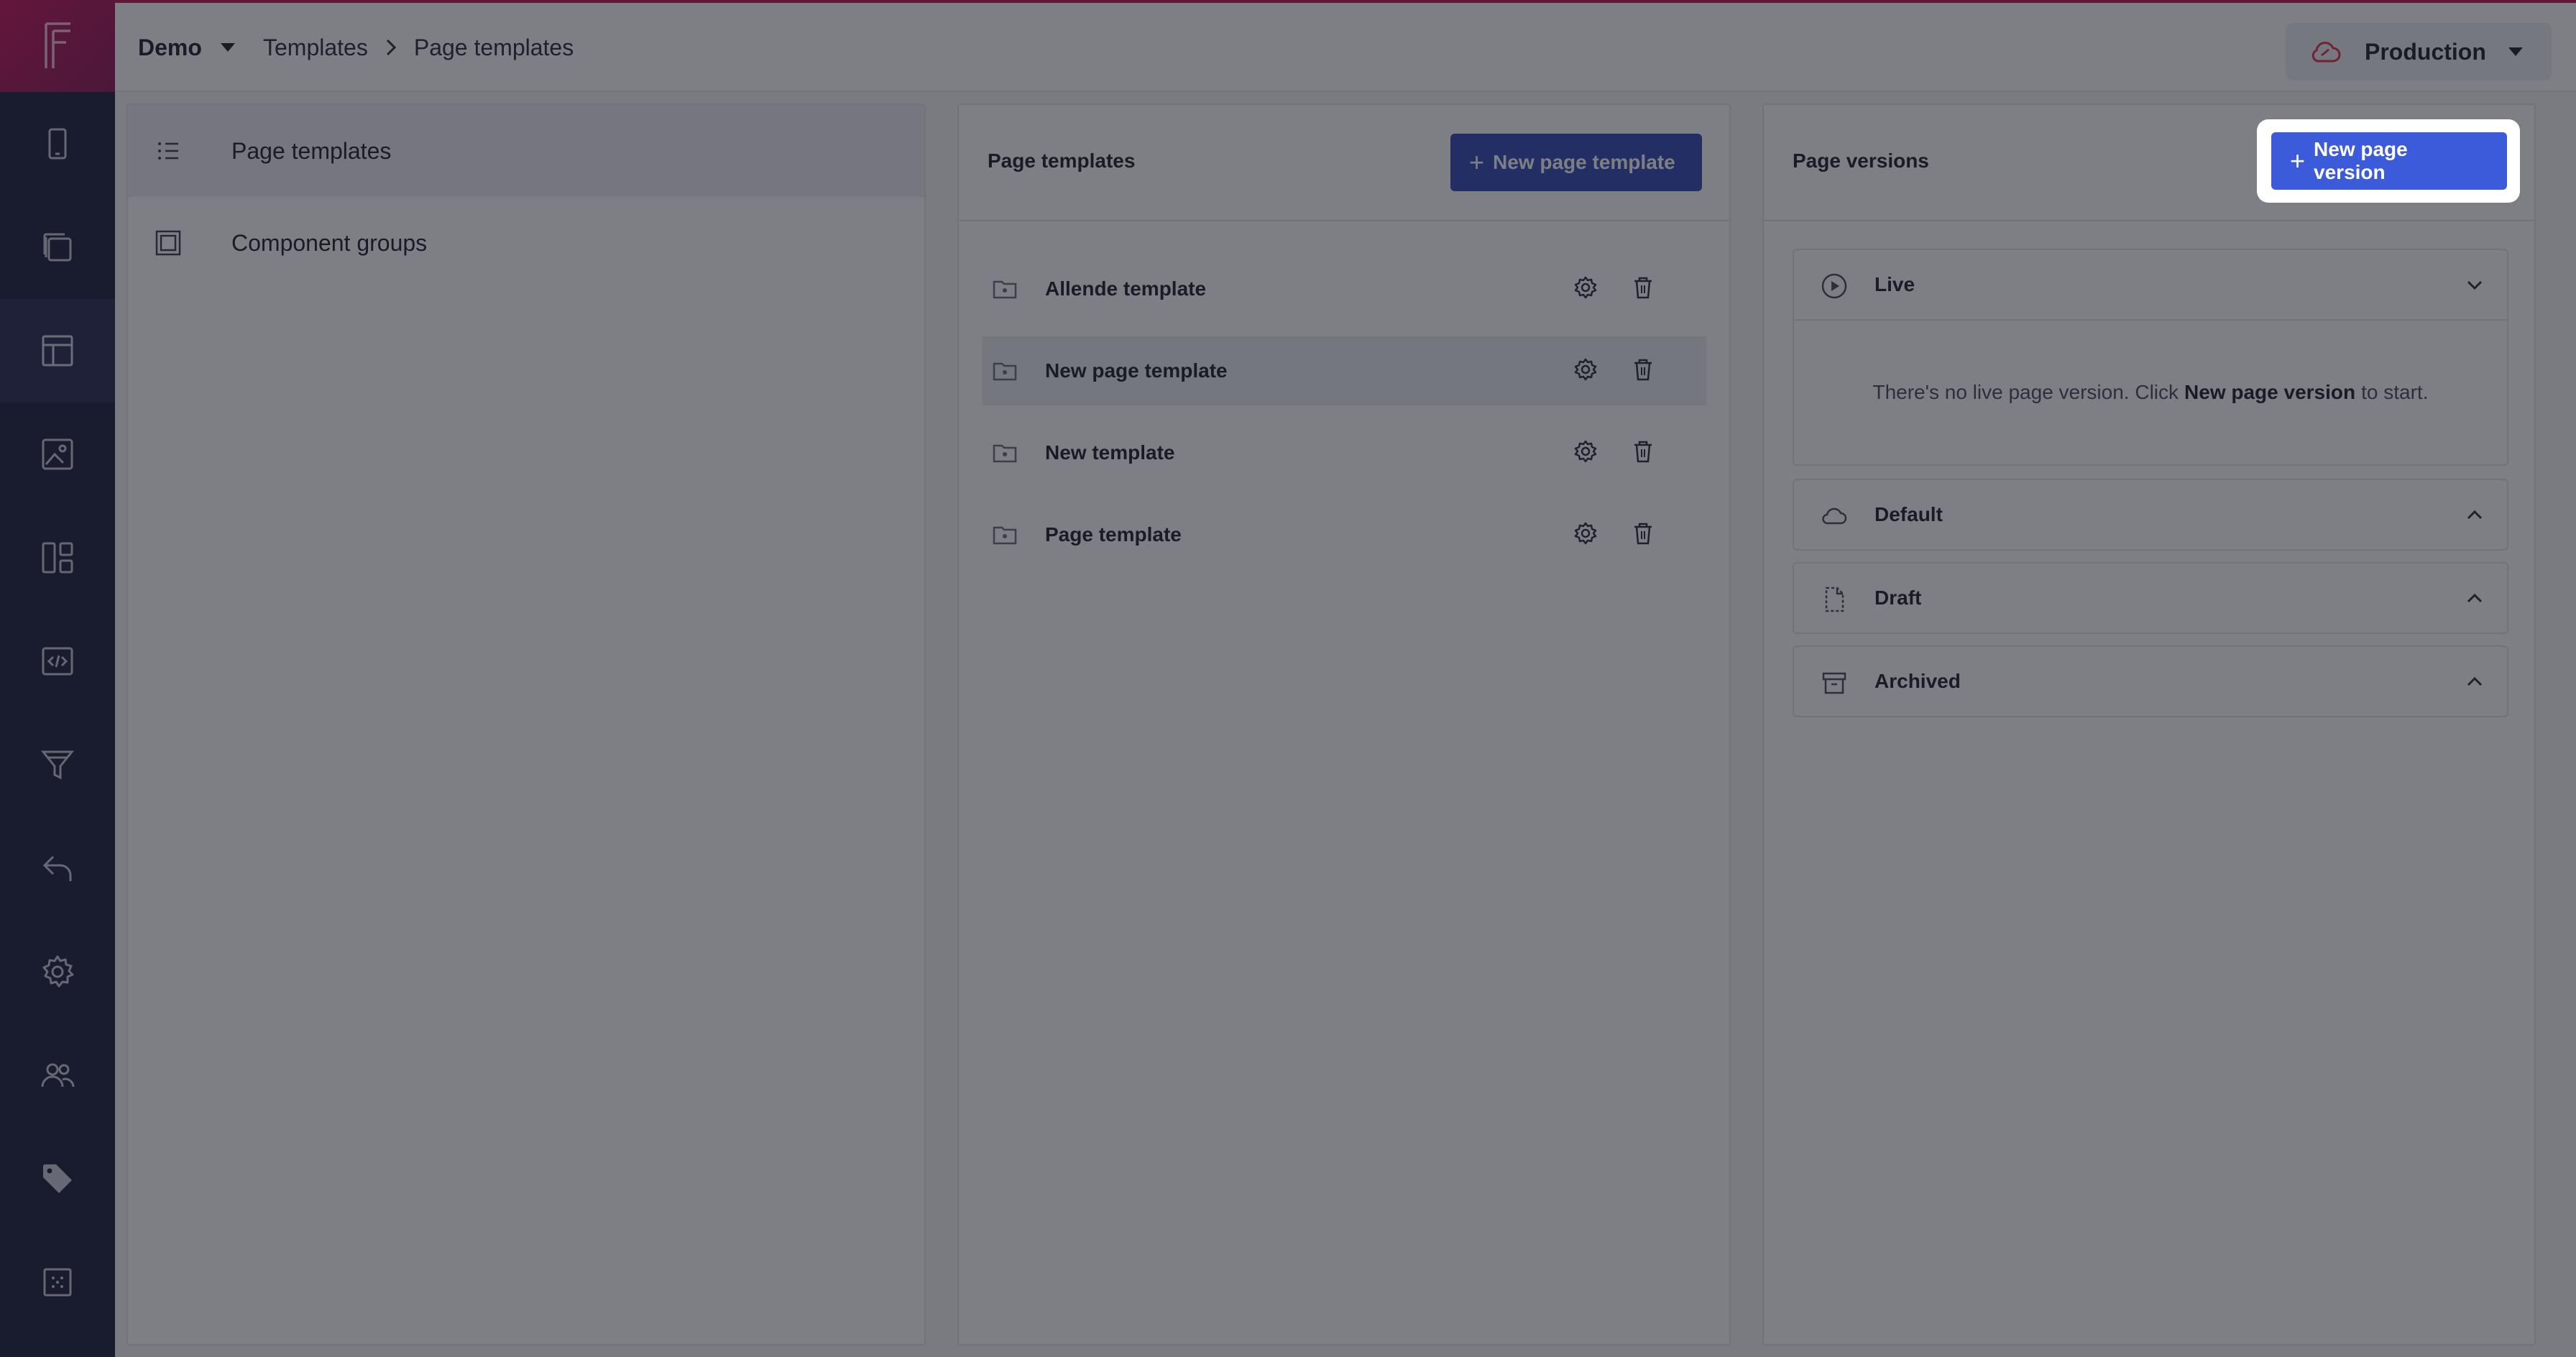 The image size is (2576, 1357). What do you see at coordinates (1062, 161) in the screenshot?
I see `panel-title: Page templates` at bounding box center [1062, 161].